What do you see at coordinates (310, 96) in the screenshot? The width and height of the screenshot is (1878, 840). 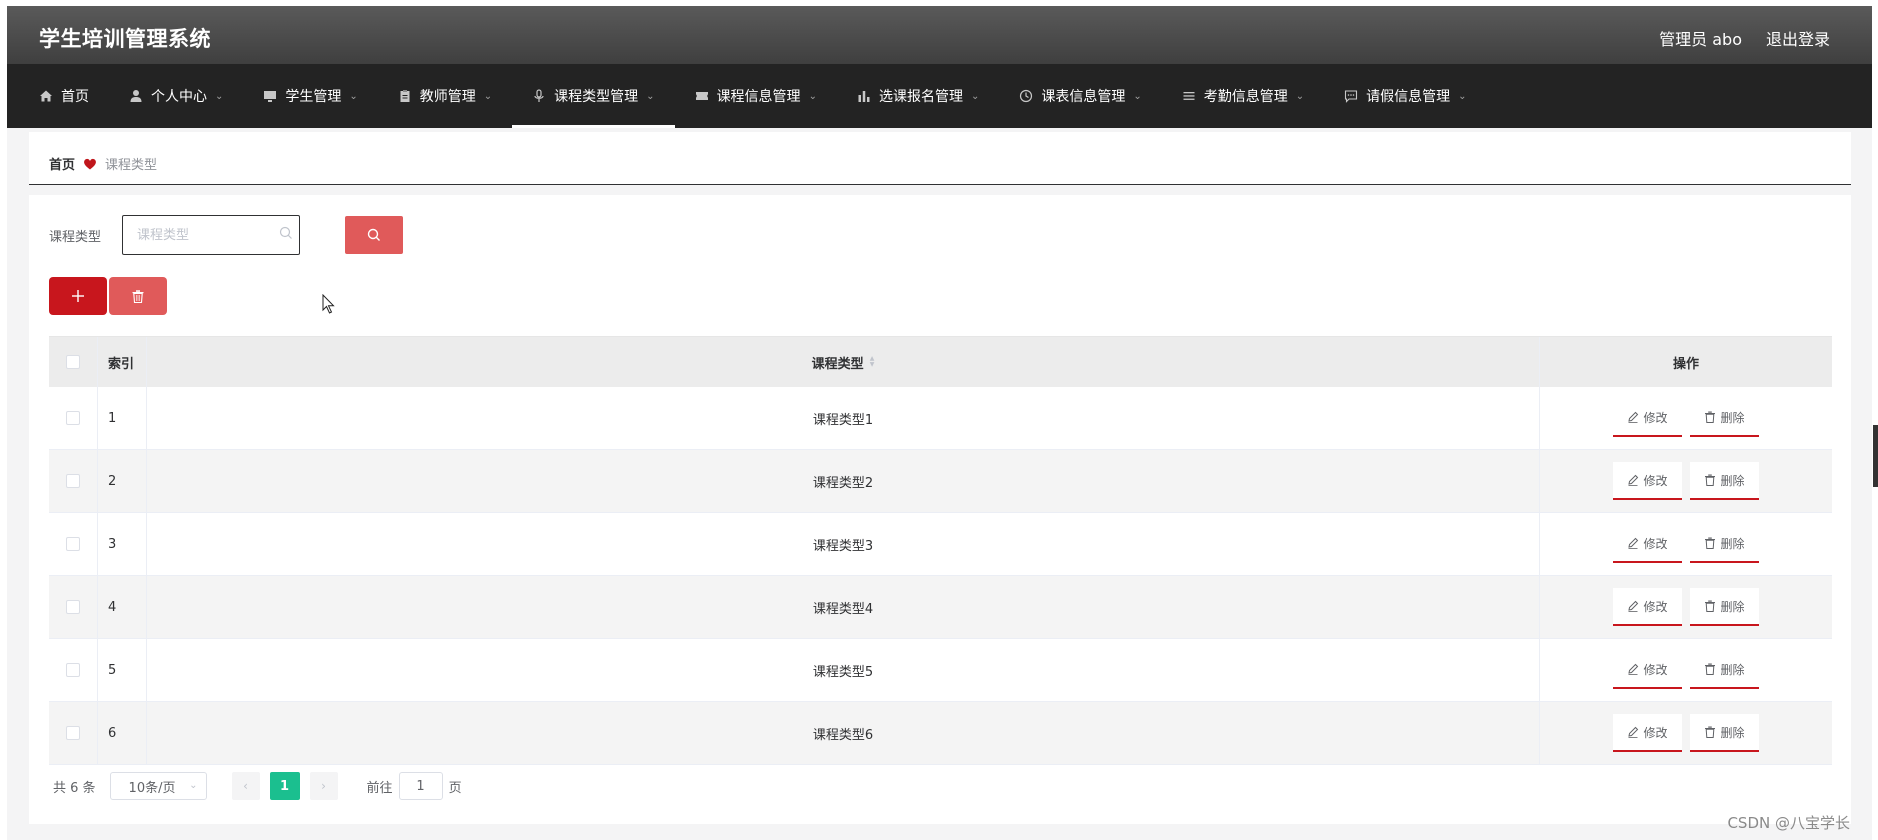 I see `nav-item-students: 学生管理 ⌄` at bounding box center [310, 96].